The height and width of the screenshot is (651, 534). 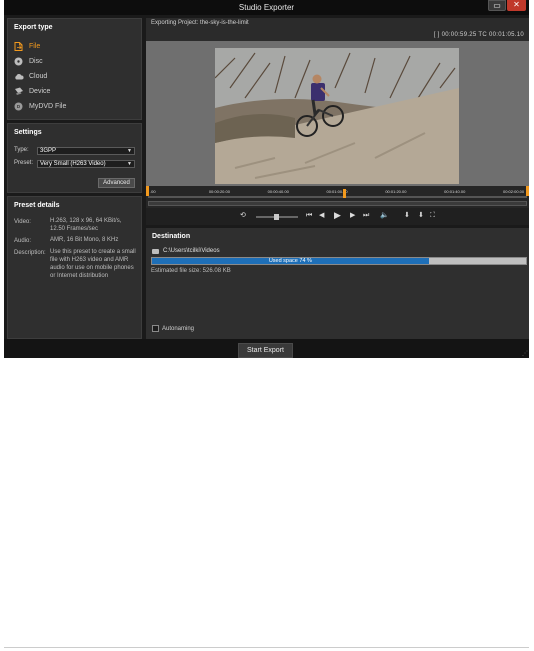 I want to click on settings-heading: Settings, so click(x=28, y=132).